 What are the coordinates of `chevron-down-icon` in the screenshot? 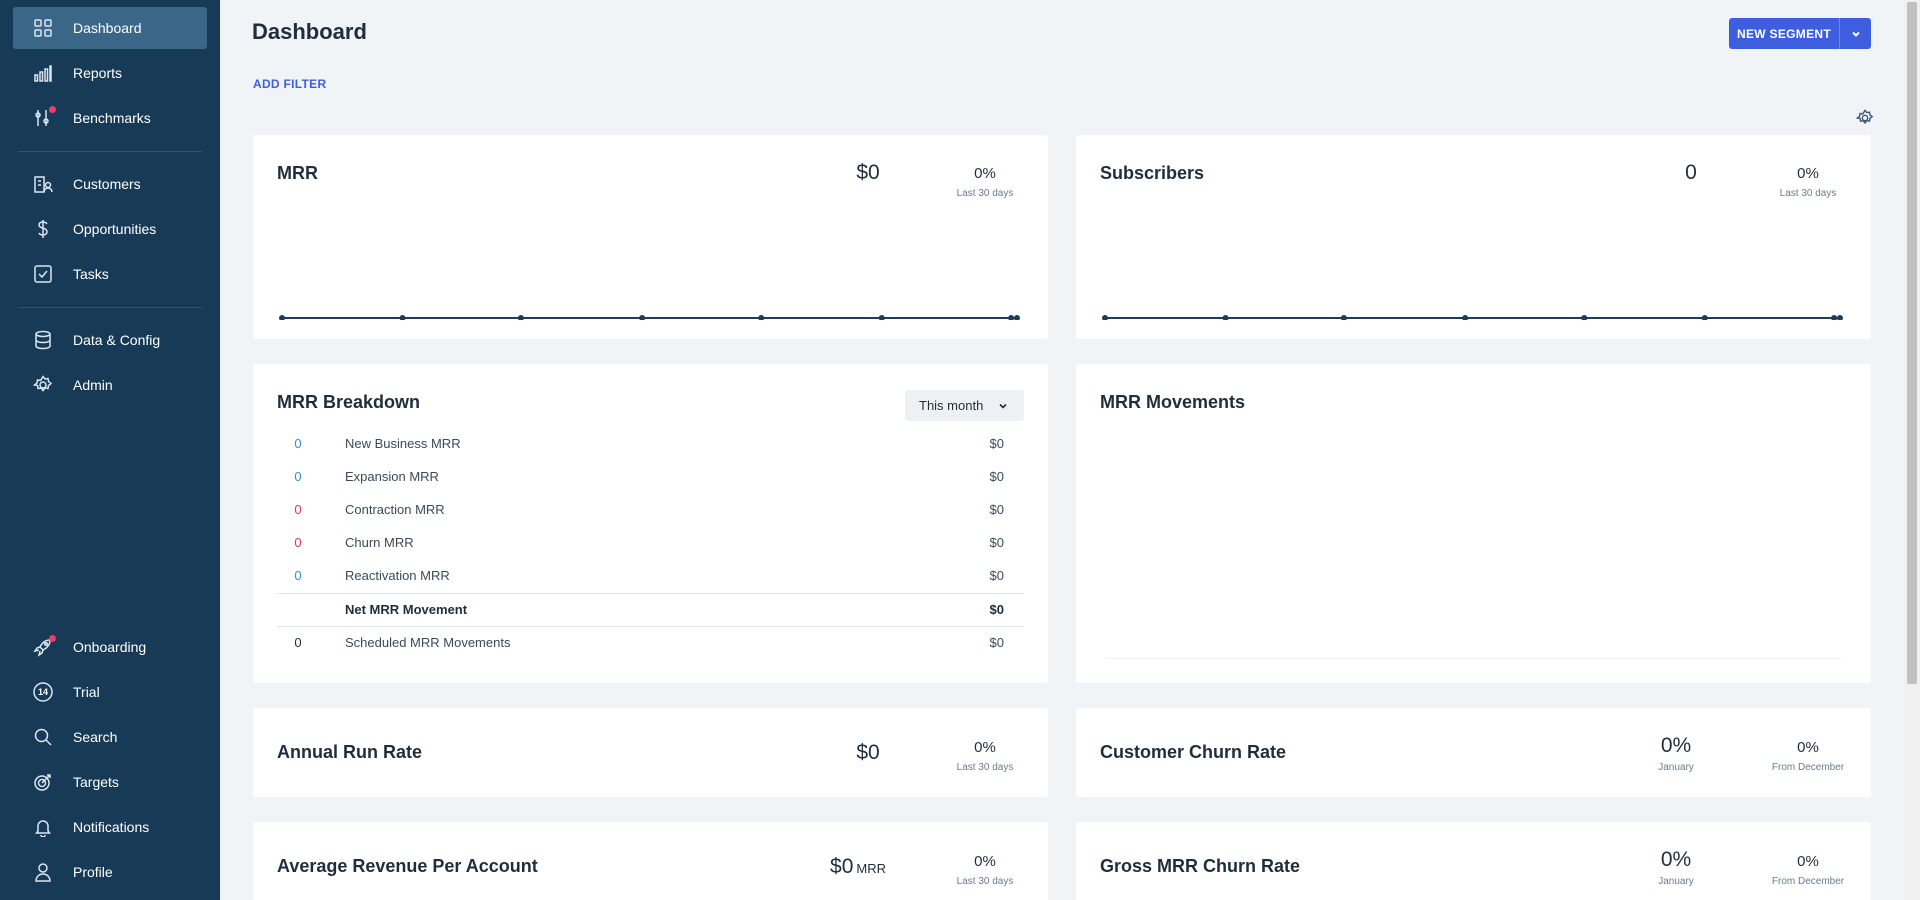 It's located at (1855, 34).